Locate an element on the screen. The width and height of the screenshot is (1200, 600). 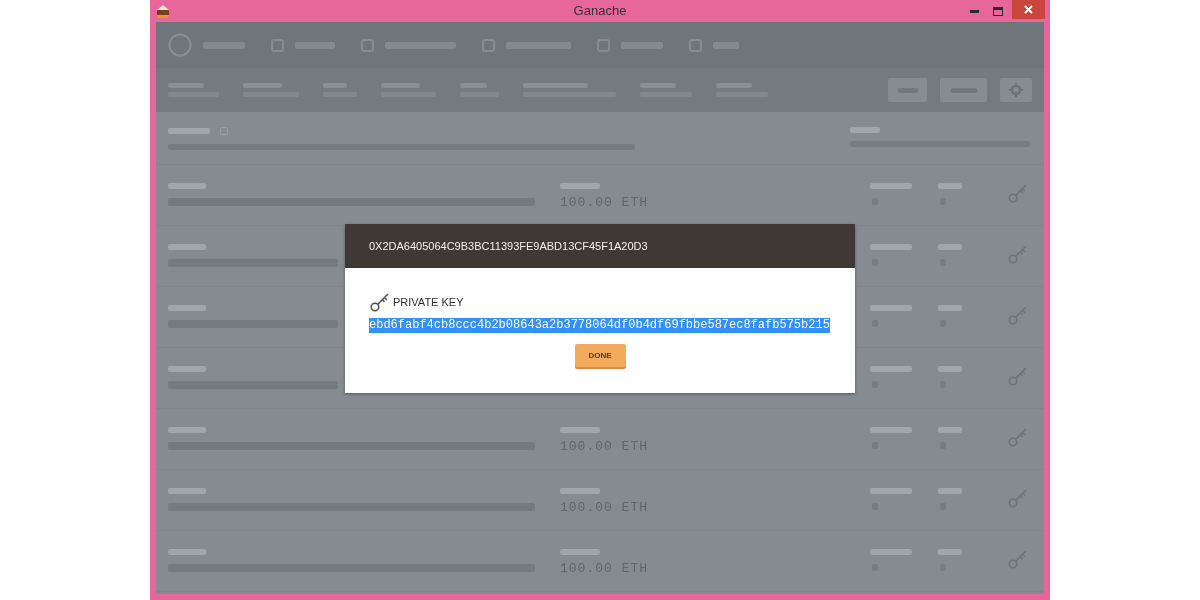
close-icon is located at coordinates (1028, 9).